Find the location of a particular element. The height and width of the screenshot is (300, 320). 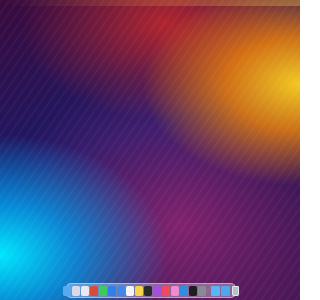

safari-icon is located at coordinates (85, 290).